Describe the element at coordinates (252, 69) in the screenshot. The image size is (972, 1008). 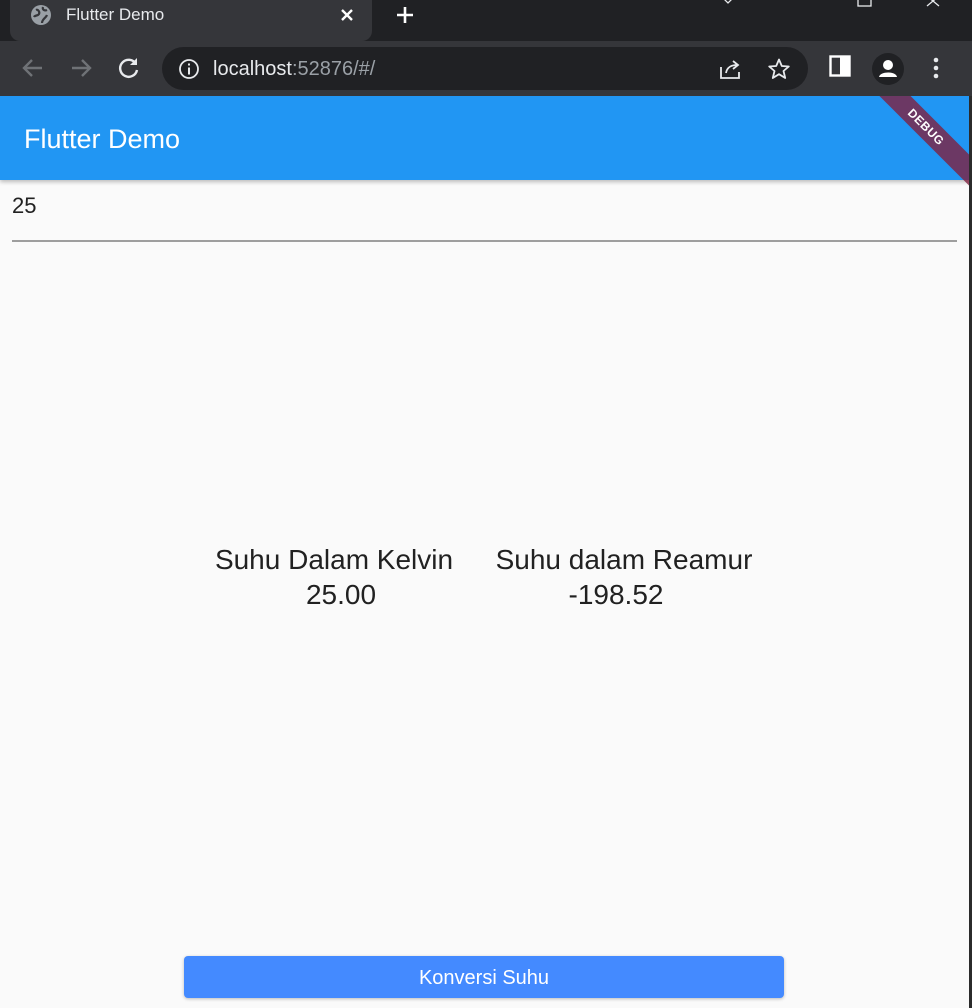
I see `url-host: localhost` at that location.